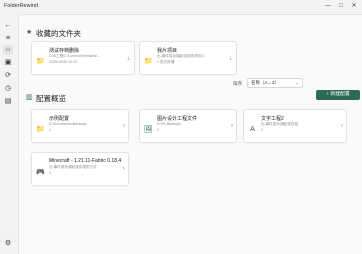 The width and height of the screenshot is (362, 254). Describe the element at coordinates (279, 124) in the screenshot. I see `card-path: 出.事件成功调起或存档` at that location.